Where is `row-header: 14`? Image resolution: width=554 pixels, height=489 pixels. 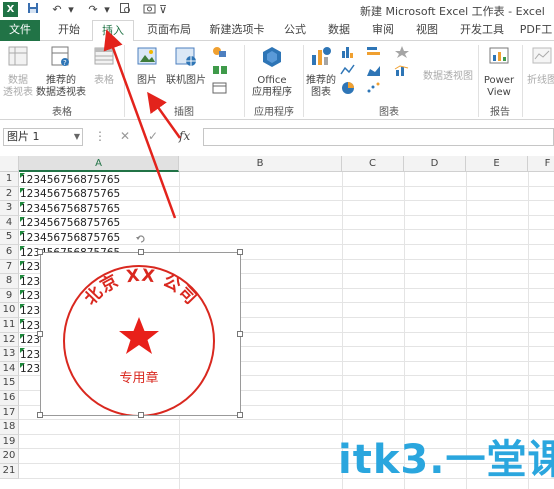 row-header: 14 is located at coordinates (9, 369).